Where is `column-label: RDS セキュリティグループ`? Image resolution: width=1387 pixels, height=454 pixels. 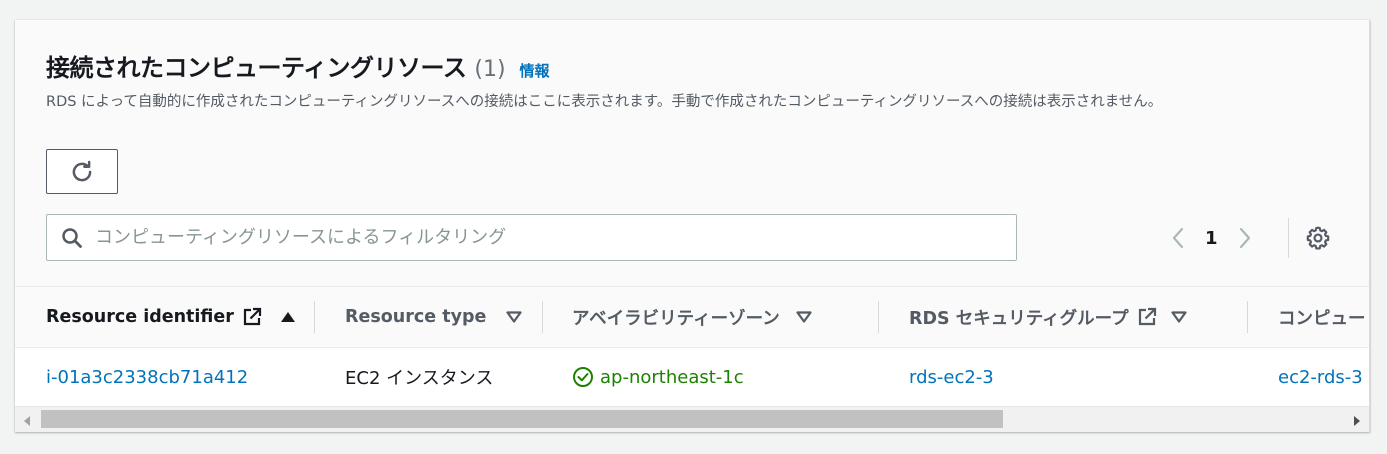 column-label: RDS セキュリティグループ is located at coordinates (1019, 318).